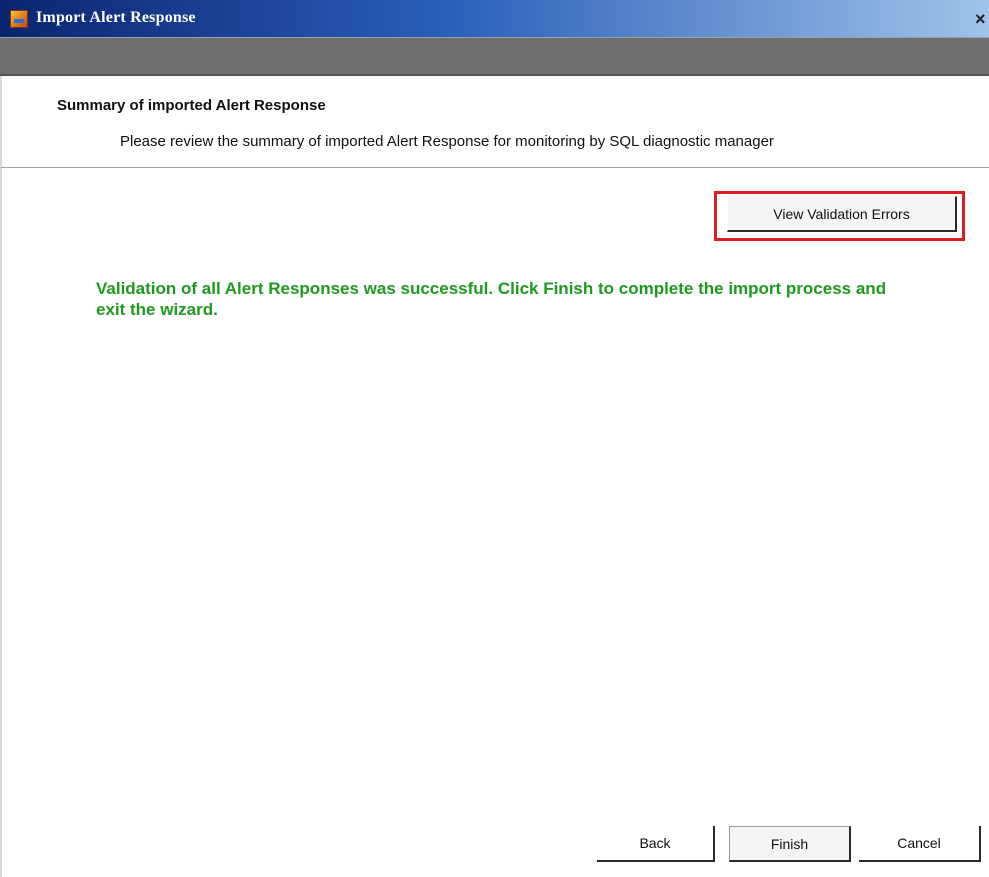 The height and width of the screenshot is (877, 989). Describe the element at coordinates (790, 844) in the screenshot. I see `finish-button: Finish` at that location.